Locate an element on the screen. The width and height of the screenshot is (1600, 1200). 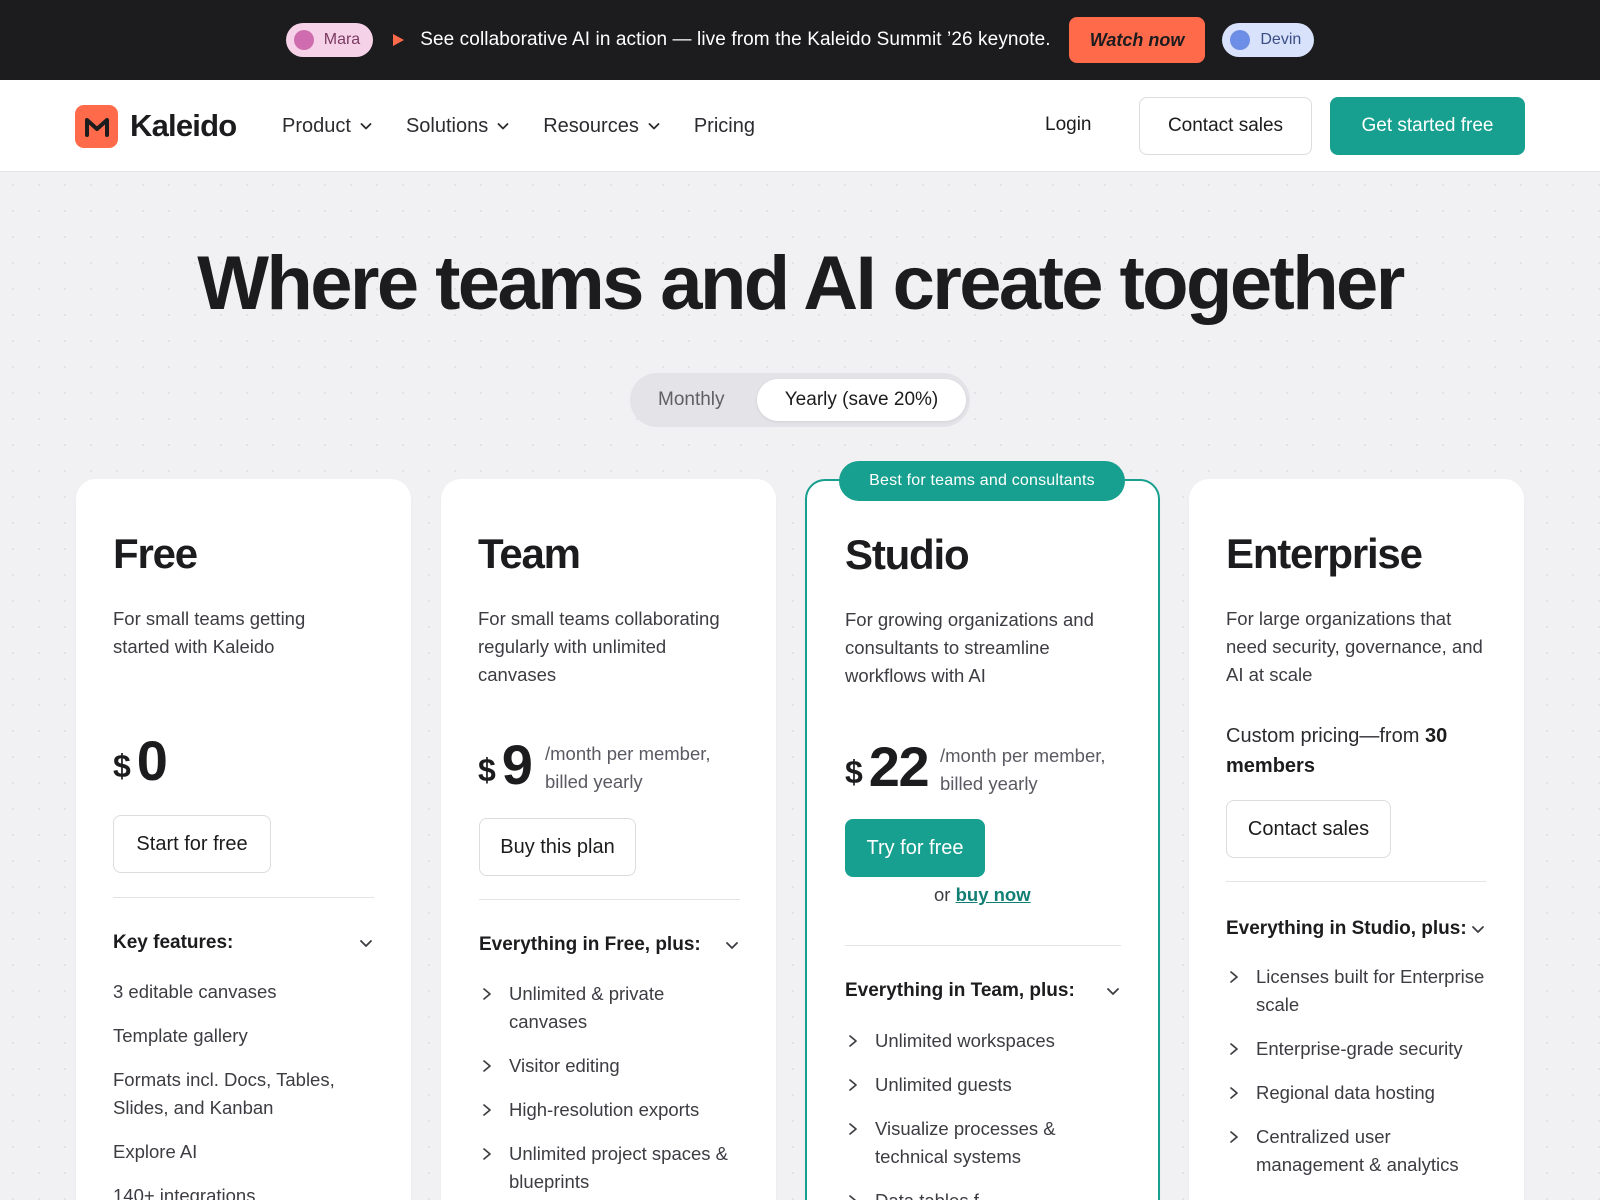
watch-now-button: Watch now is located at coordinates (1137, 40).